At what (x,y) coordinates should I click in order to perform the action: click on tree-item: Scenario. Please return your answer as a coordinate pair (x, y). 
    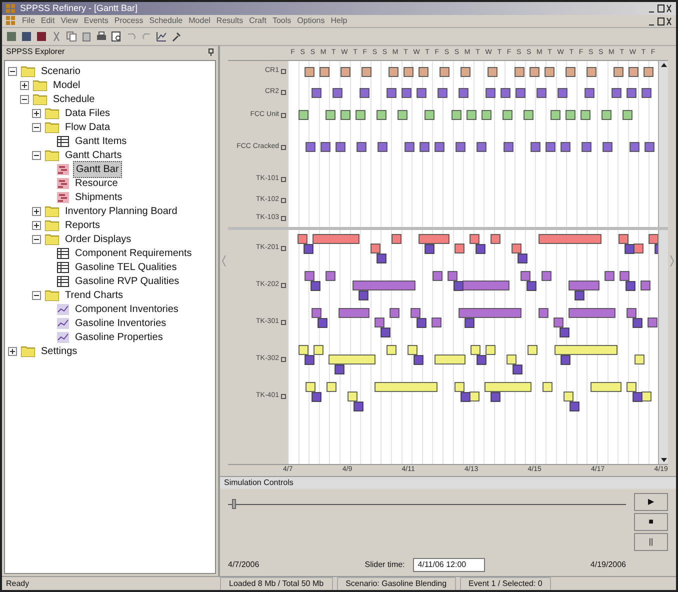
    Looking at the image, I should click on (60, 71).